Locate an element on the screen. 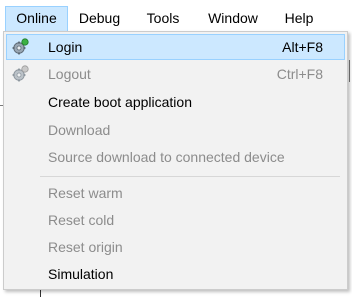  menu-window: Window is located at coordinates (233, 18).